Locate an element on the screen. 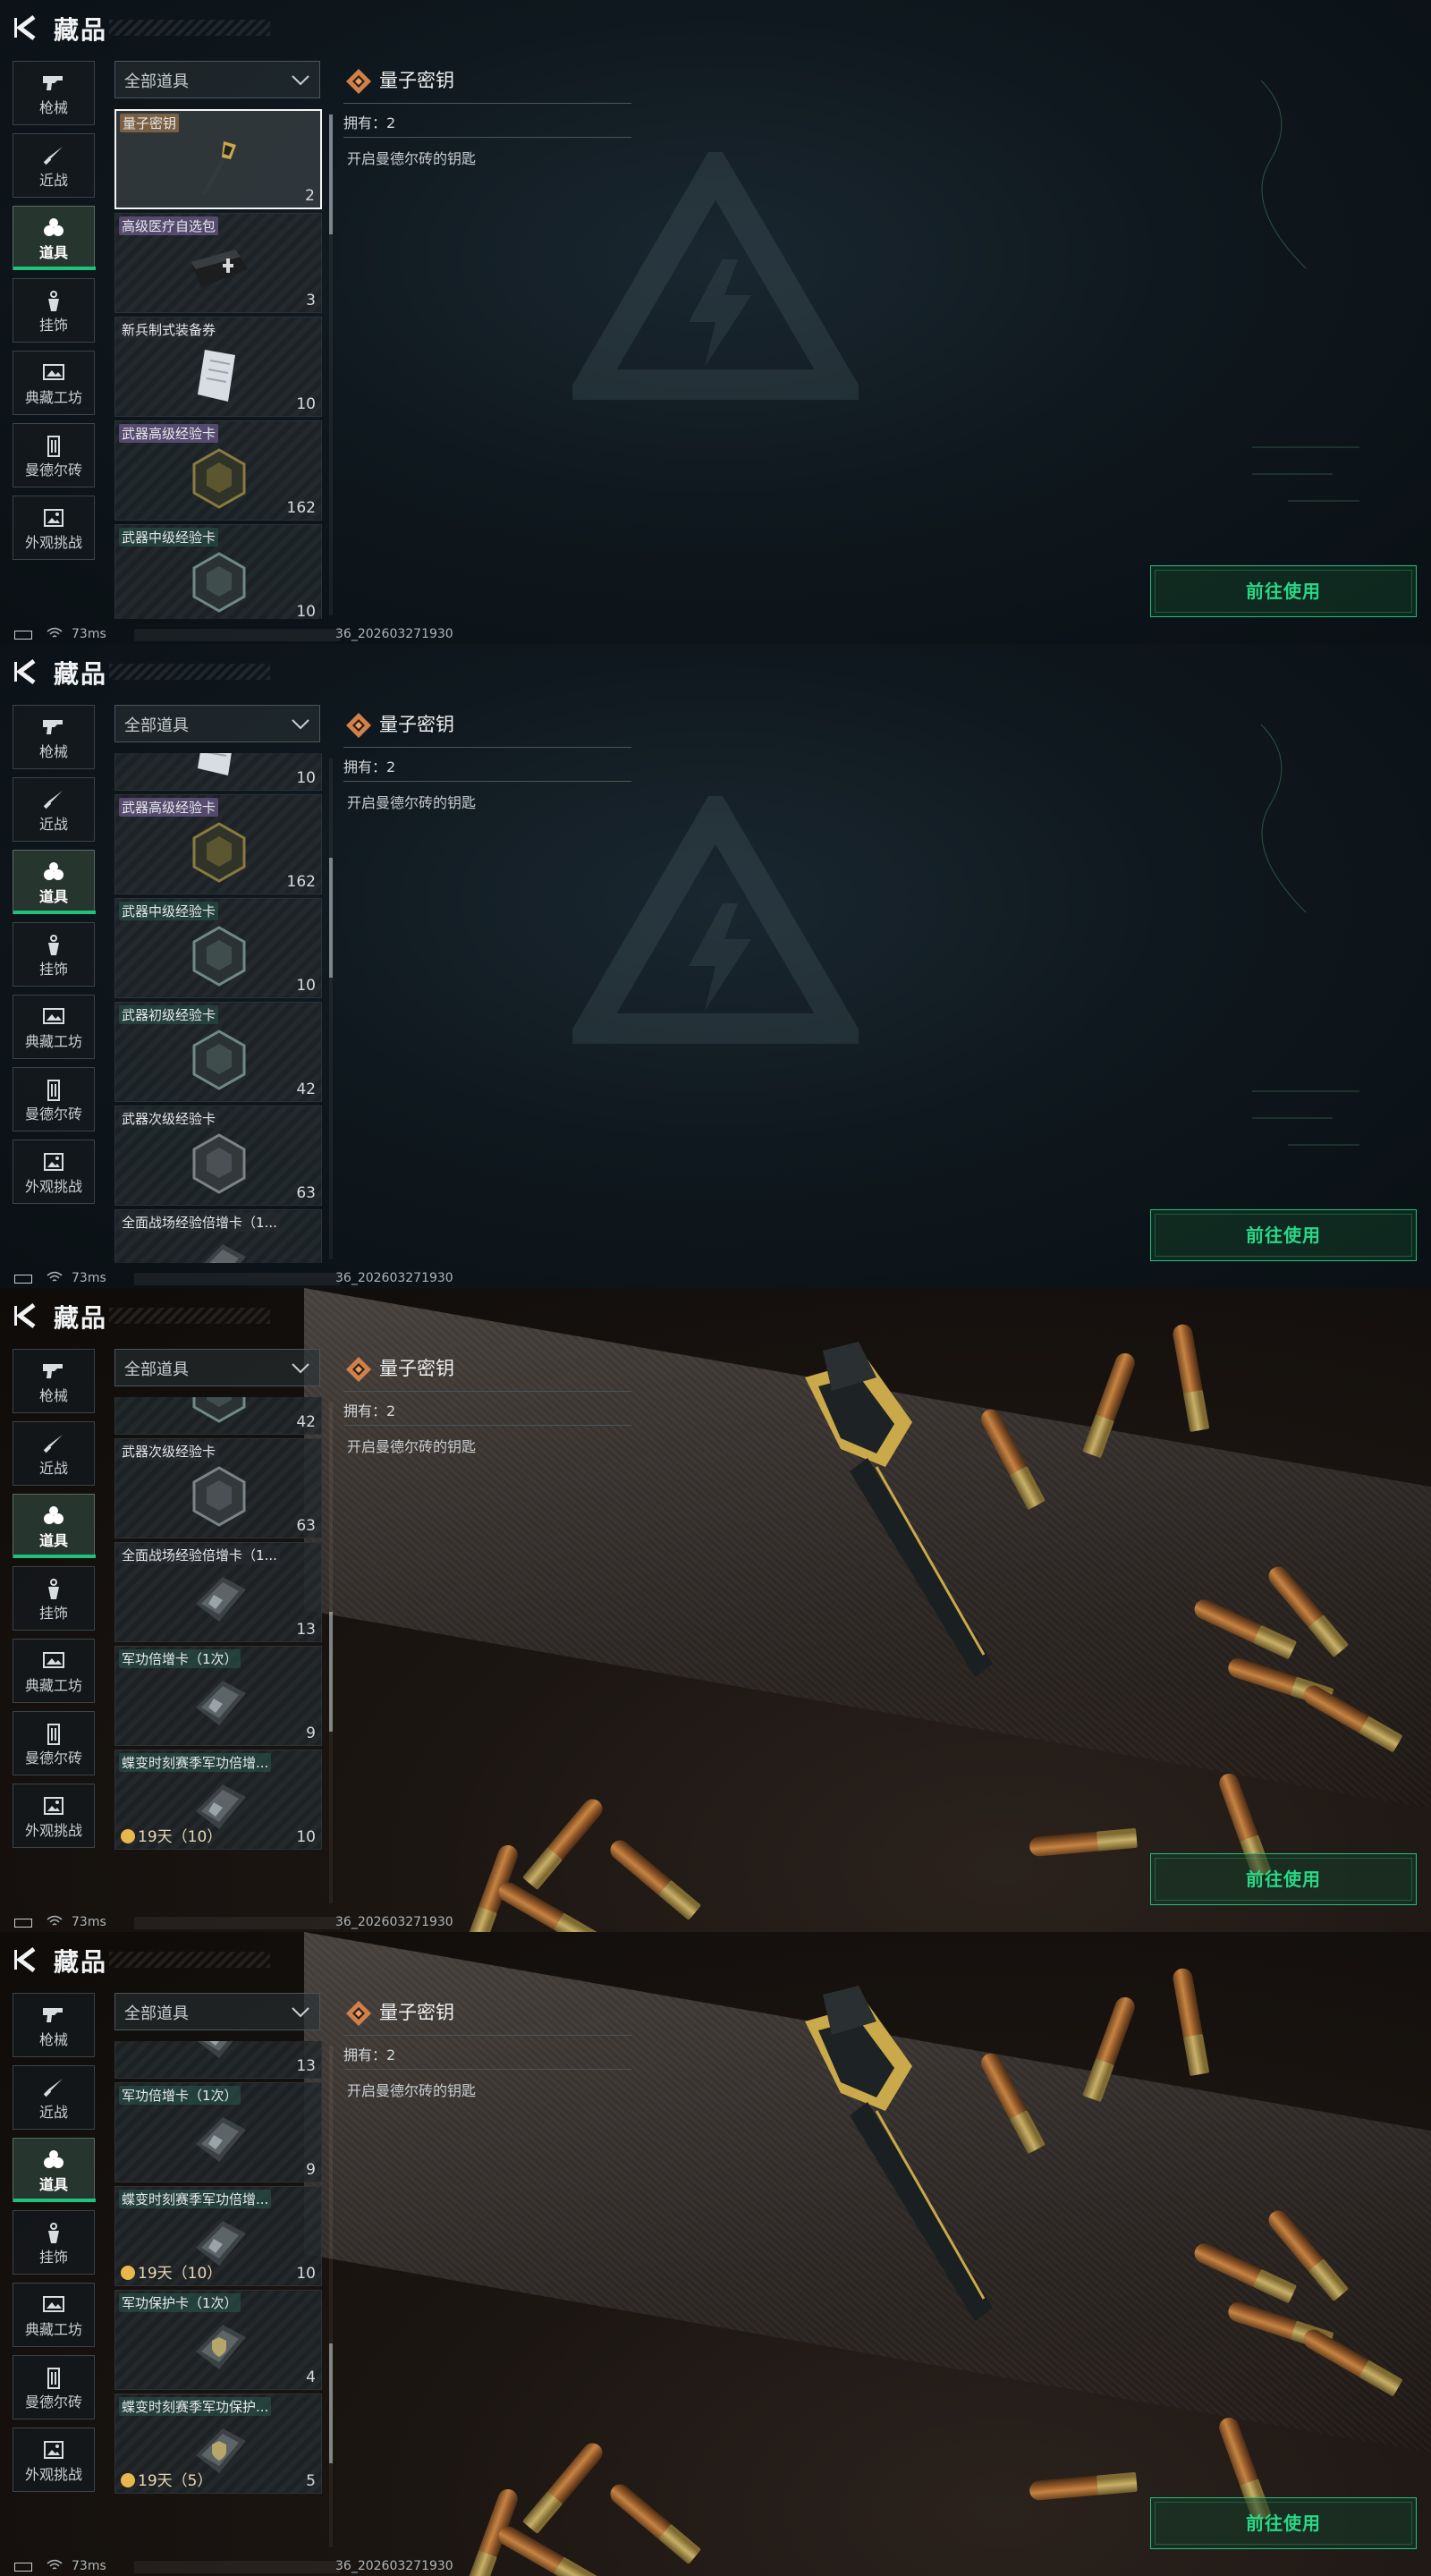  item-card: 量子密钥 2 is located at coordinates (218, 159).